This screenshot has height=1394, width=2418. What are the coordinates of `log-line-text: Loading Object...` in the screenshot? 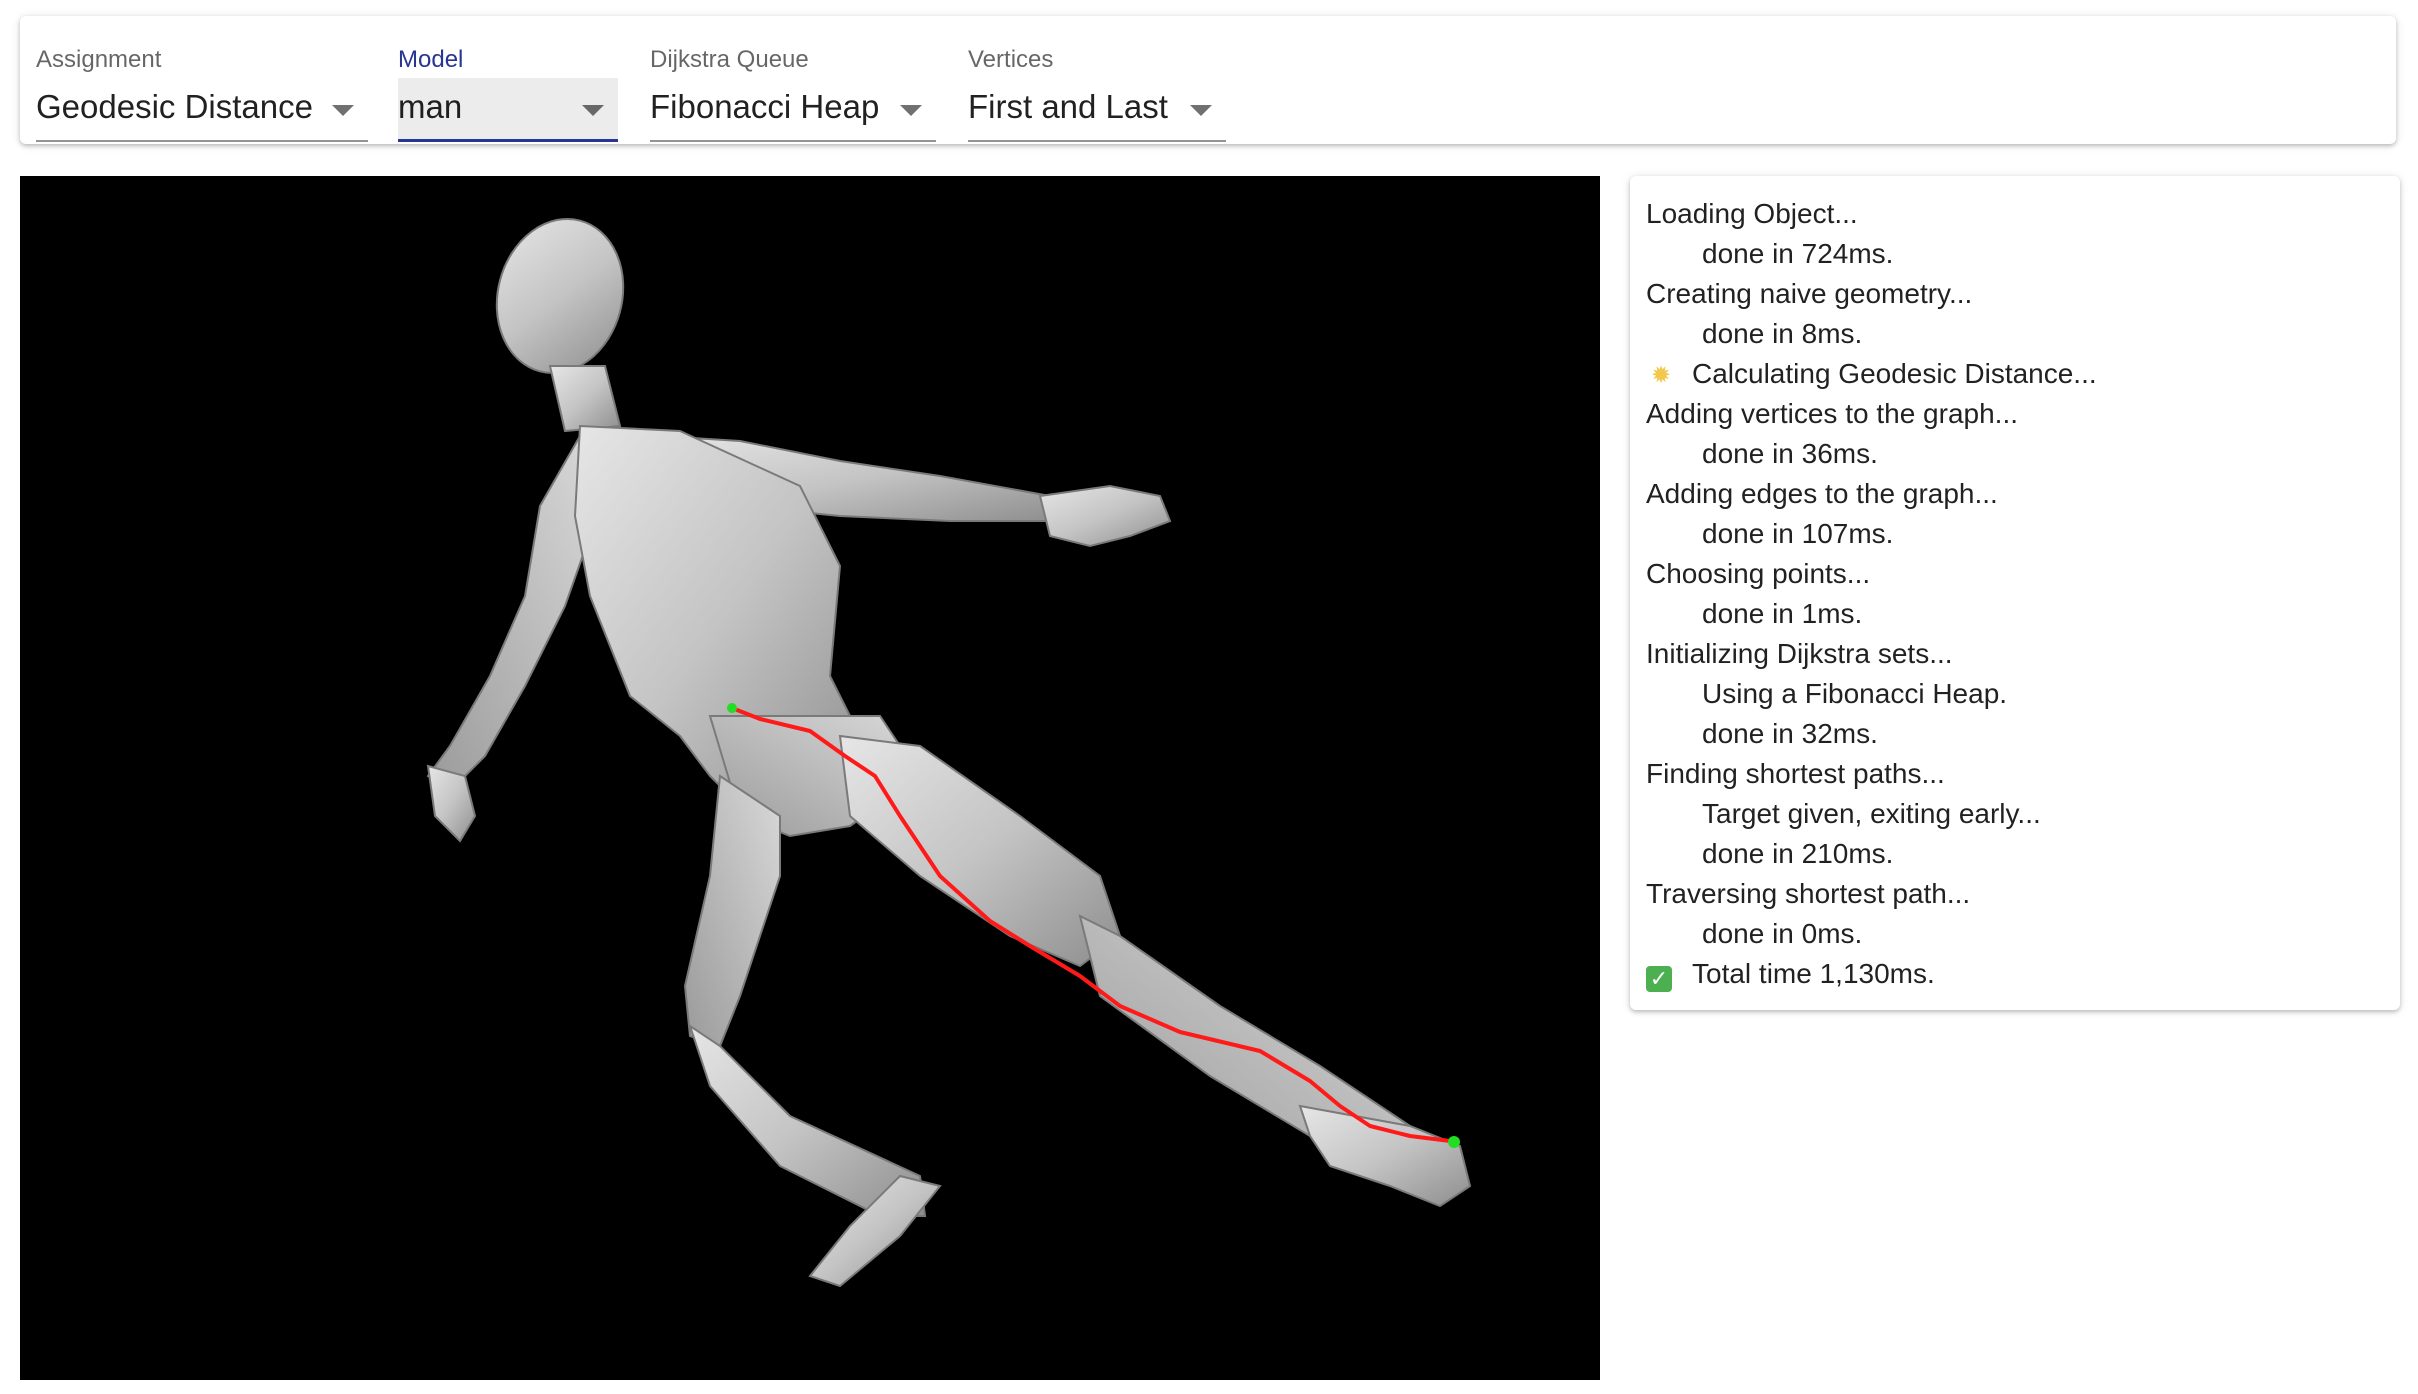 It's located at (1752, 213).